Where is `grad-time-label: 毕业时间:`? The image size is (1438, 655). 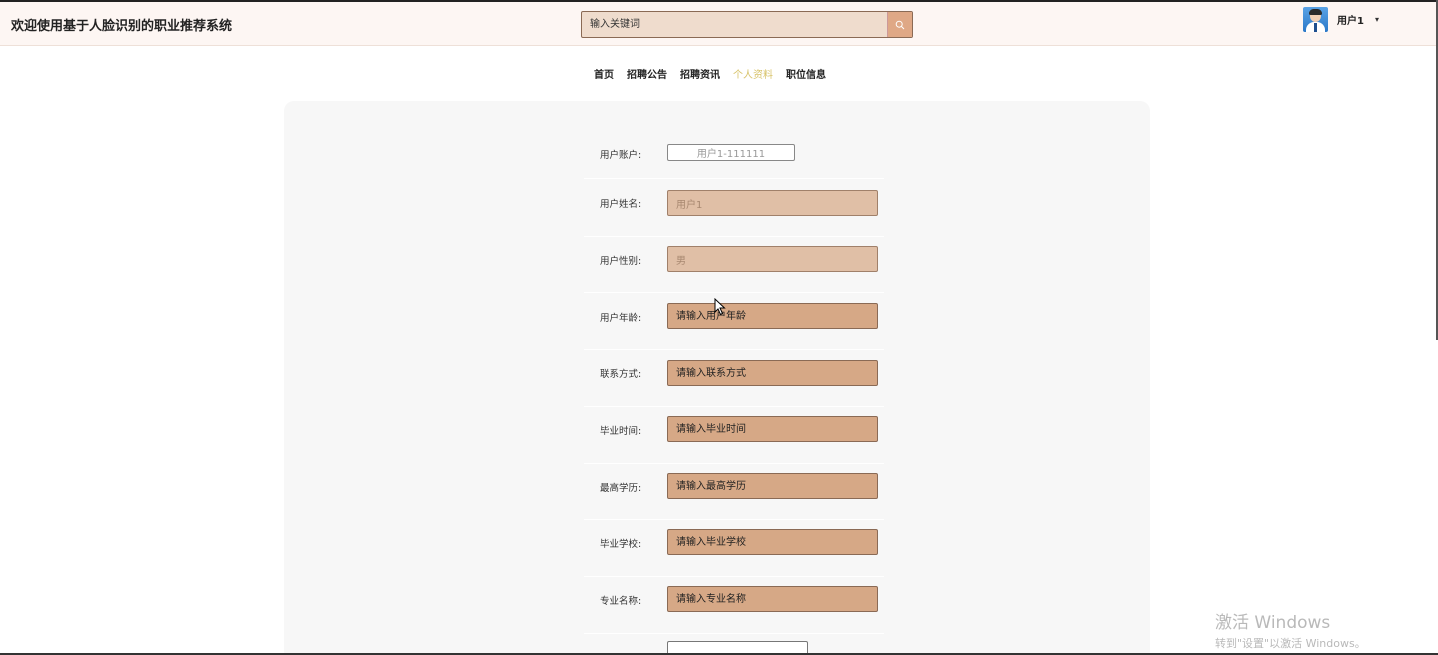 grad-time-label: 毕业时间: is located at coordinates (621, 431).